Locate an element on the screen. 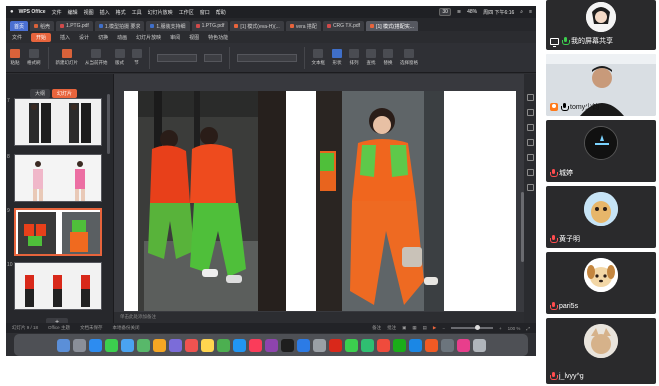 This screenshot has width=659, height=386. meeting-app-icon is located at coordinates (367, 345).